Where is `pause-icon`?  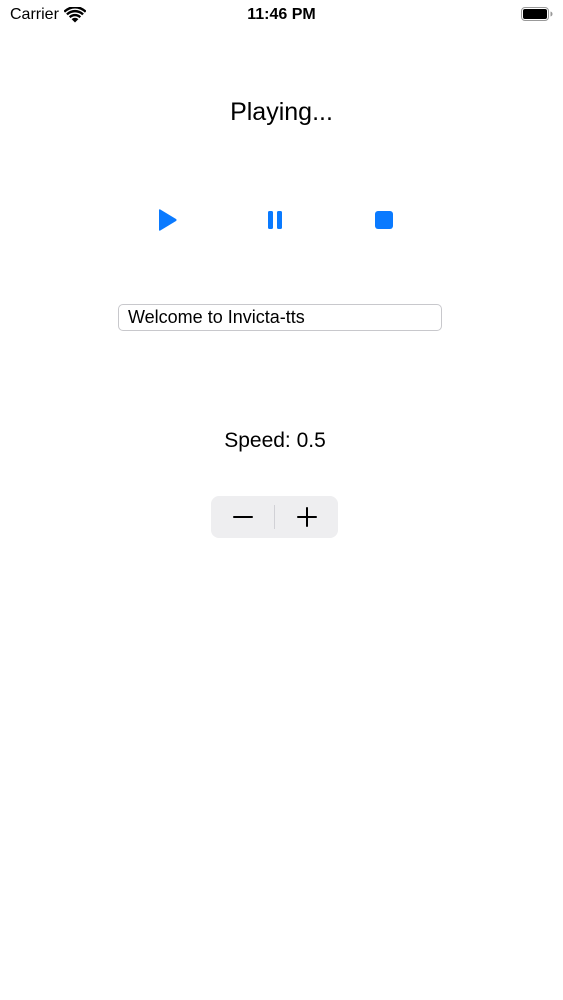 pause-icon is located at coordinates (275, 220).